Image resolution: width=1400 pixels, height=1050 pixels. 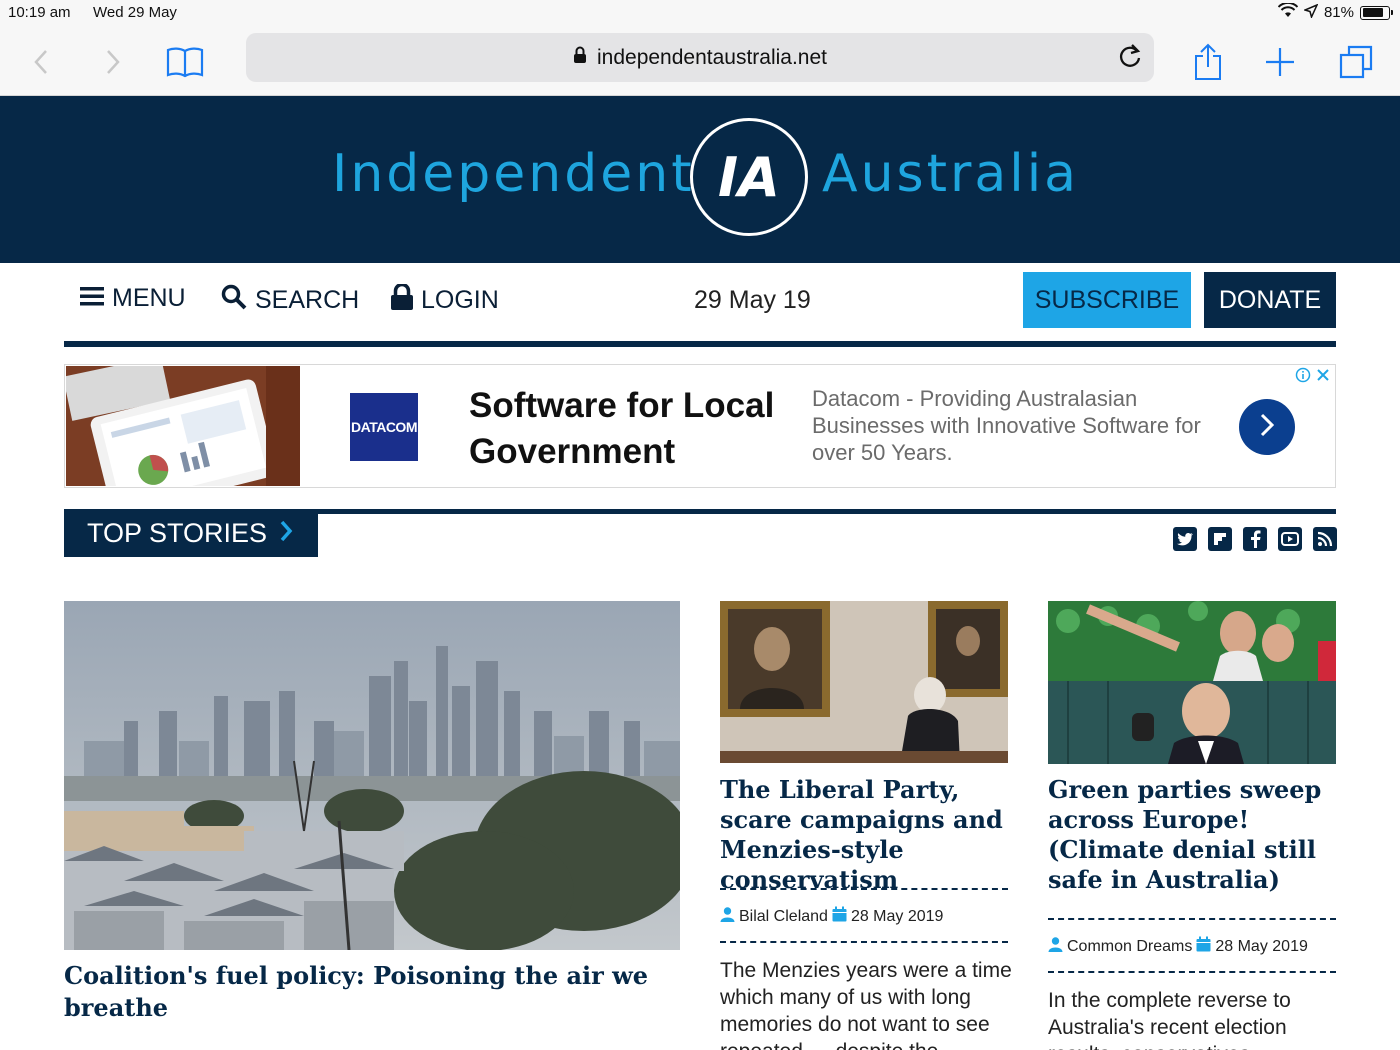 What do you see at coordinates (234, 300) in the screenshot?
I see `search-icon` at bounding box center [234, 300].